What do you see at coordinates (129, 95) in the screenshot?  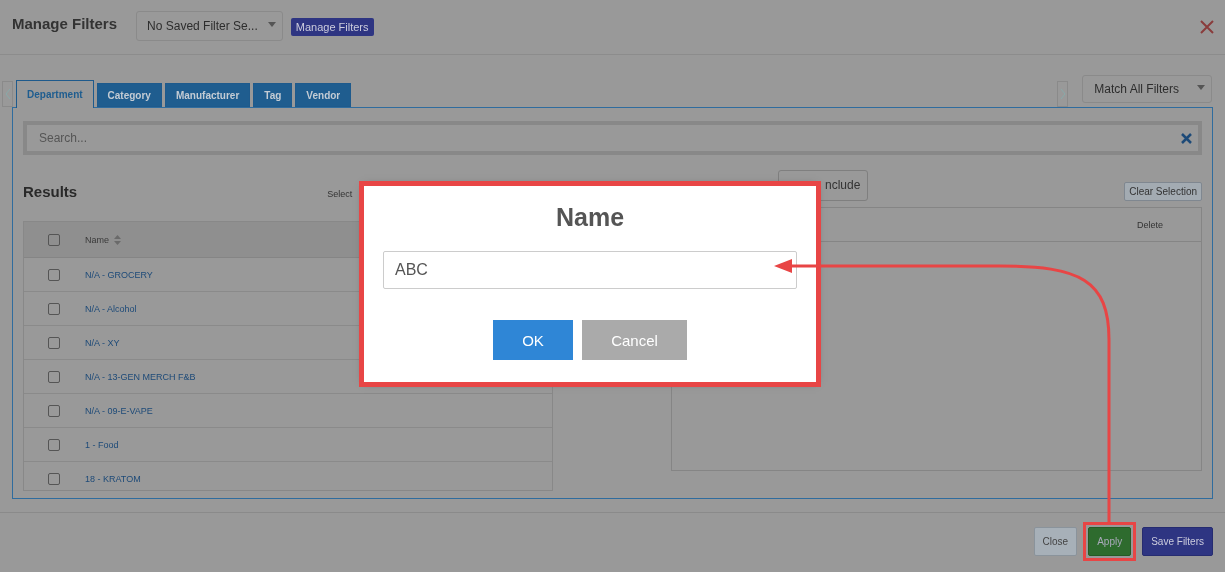 I see `filter-tab: Category` at bounding box center [129, 95].